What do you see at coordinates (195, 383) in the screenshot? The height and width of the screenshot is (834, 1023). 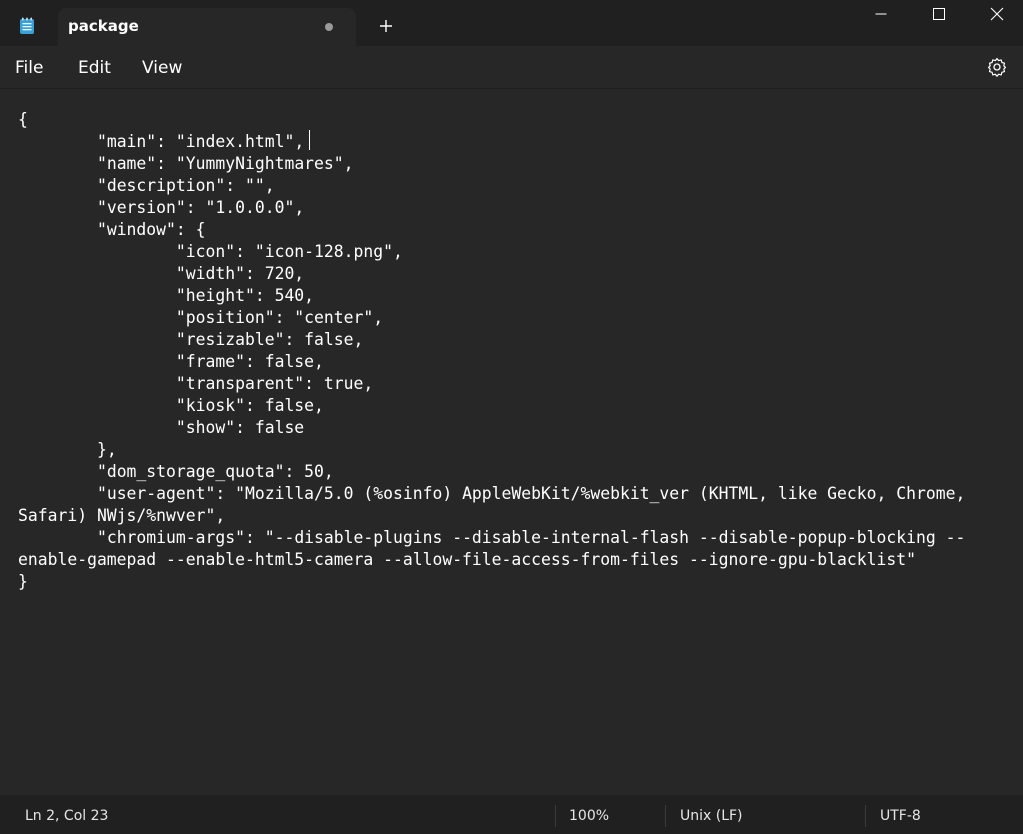 I see `editor-line: "transparent": true,` at bounding box center [195, 383].